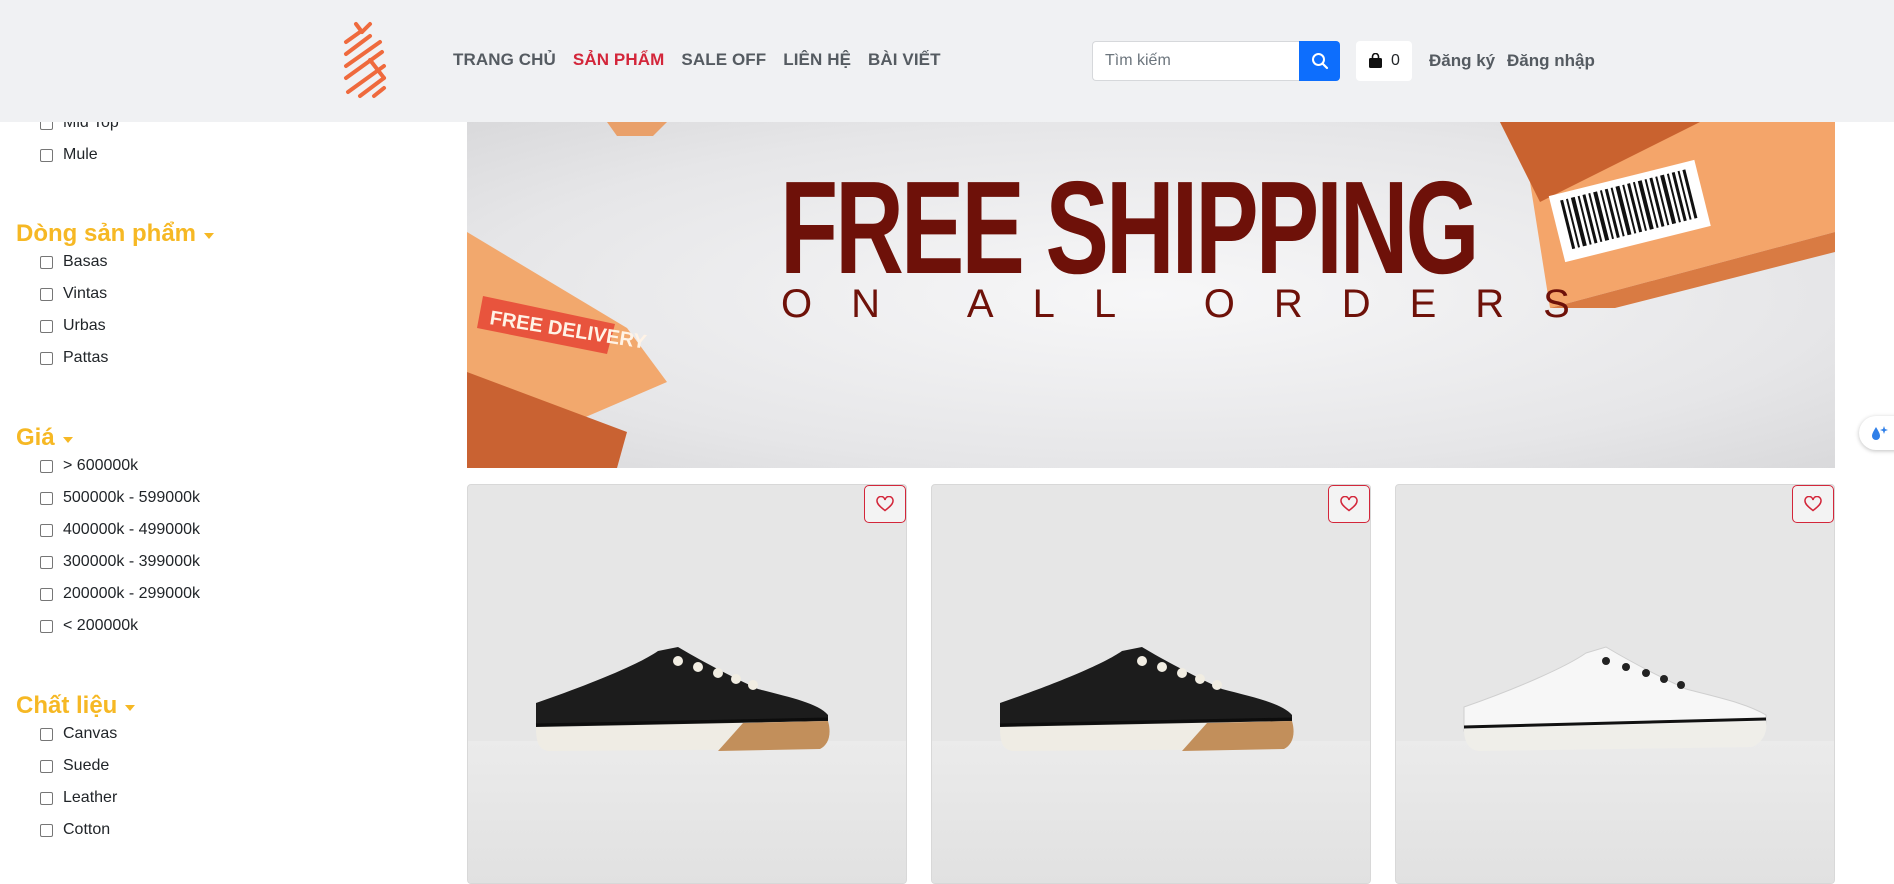 The height and width of the screenshot is (884, 1894). I want to click on filter-option: 400000k - 499000k, so click(120, 530).